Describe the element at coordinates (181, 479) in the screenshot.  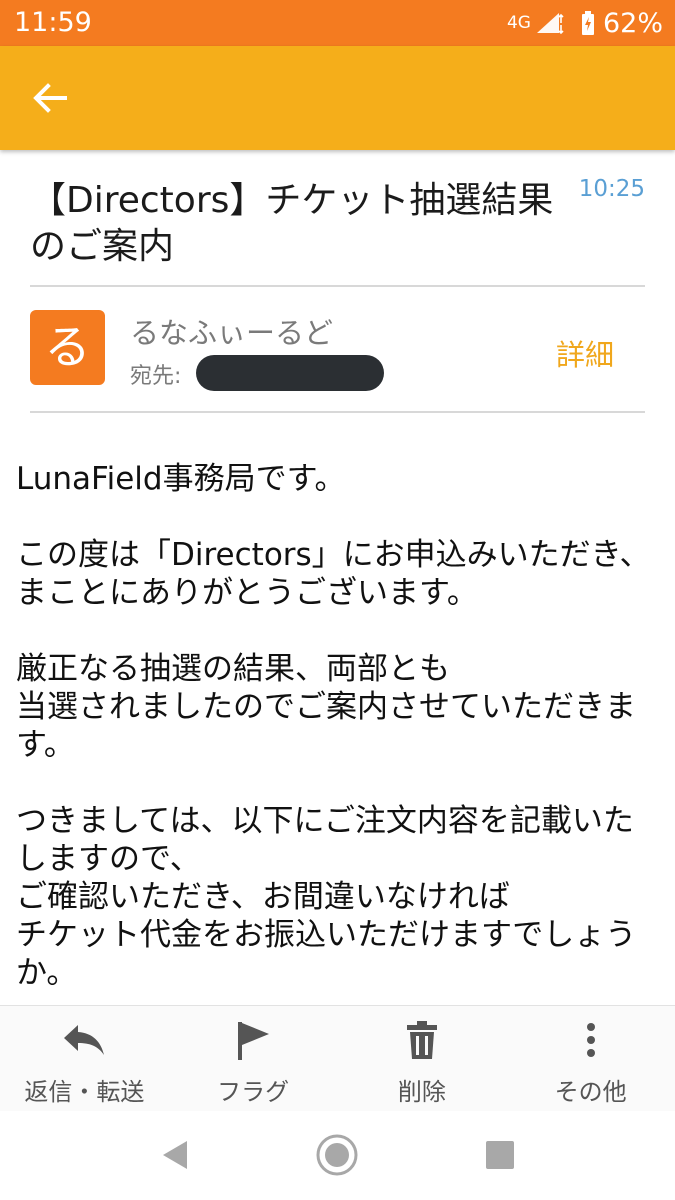
I see `body-paragraph: LunaField事務局です。` at that location.